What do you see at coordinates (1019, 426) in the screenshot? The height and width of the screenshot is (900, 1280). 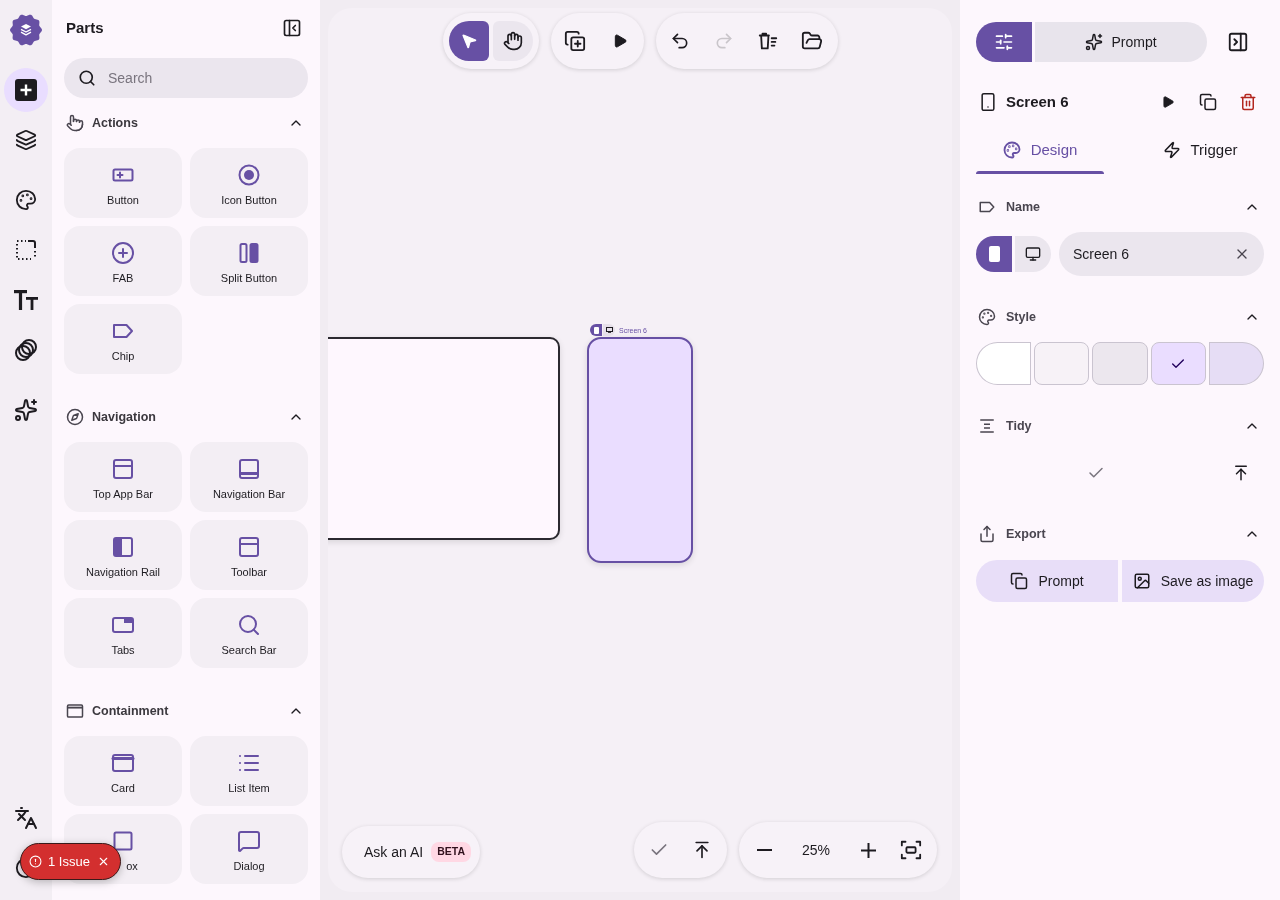 I see `section-title: Tidy` at bounding box center [1019, 426].